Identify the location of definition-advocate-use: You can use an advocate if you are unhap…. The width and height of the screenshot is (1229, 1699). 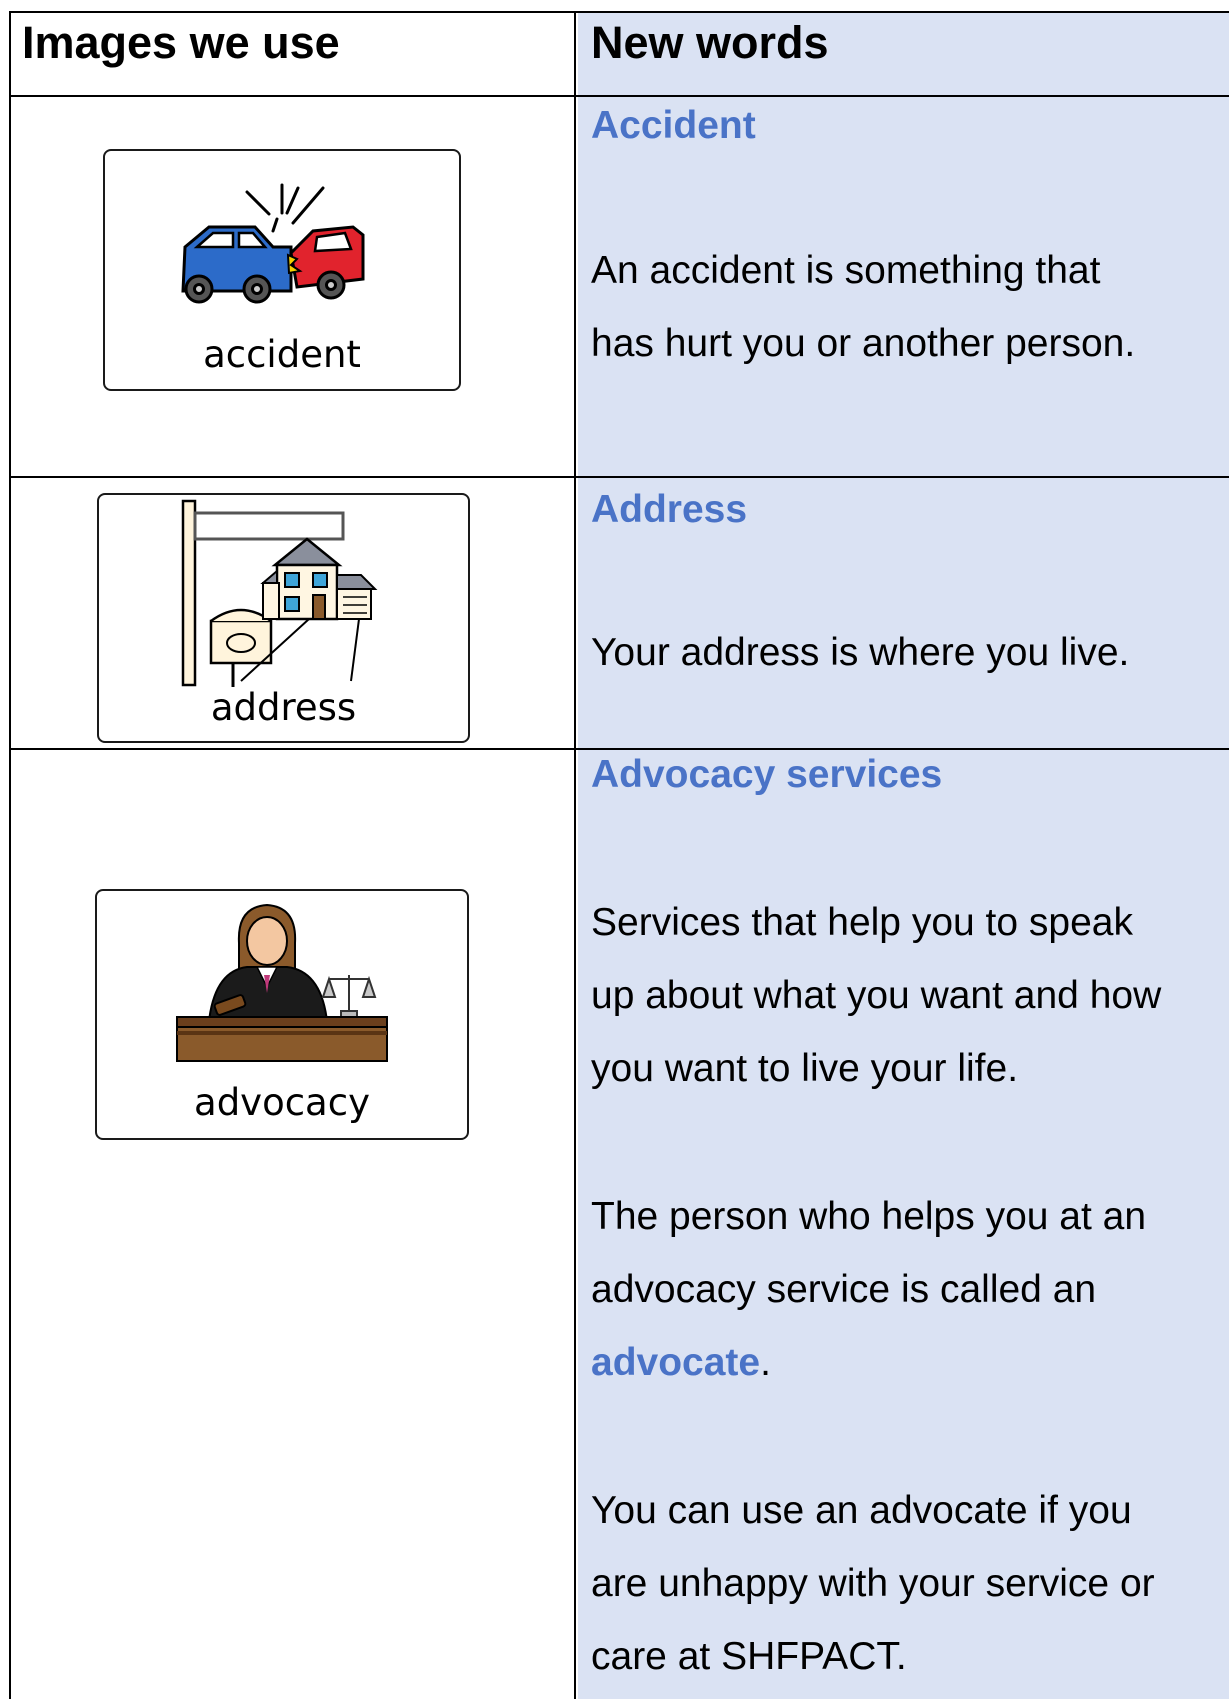
(873, 1583).